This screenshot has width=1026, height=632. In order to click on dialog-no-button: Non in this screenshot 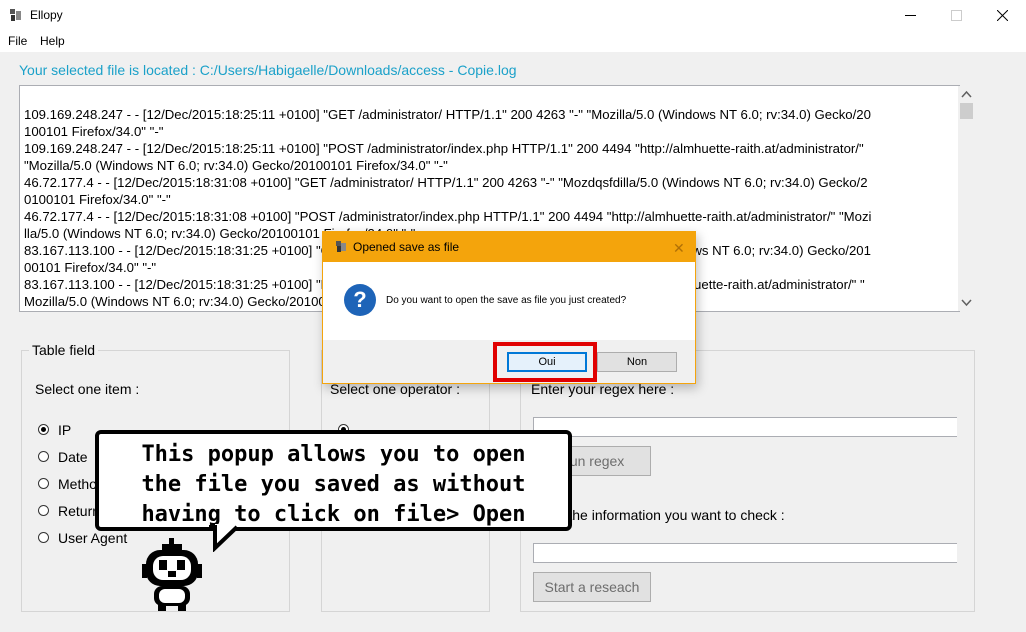, I will do `click(637, 362)`.